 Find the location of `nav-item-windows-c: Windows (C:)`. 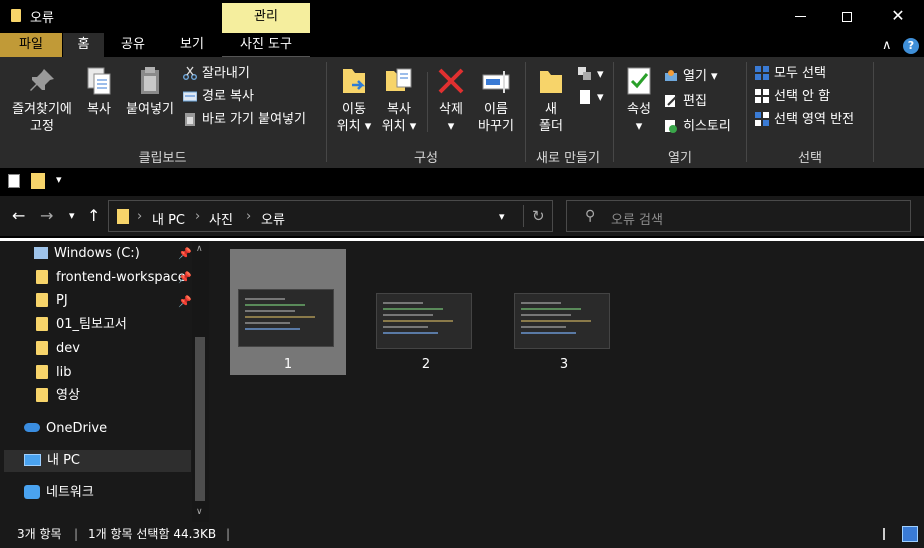

nav-item-windows-c: Windows (C:) is located at coordinates (87, 254).